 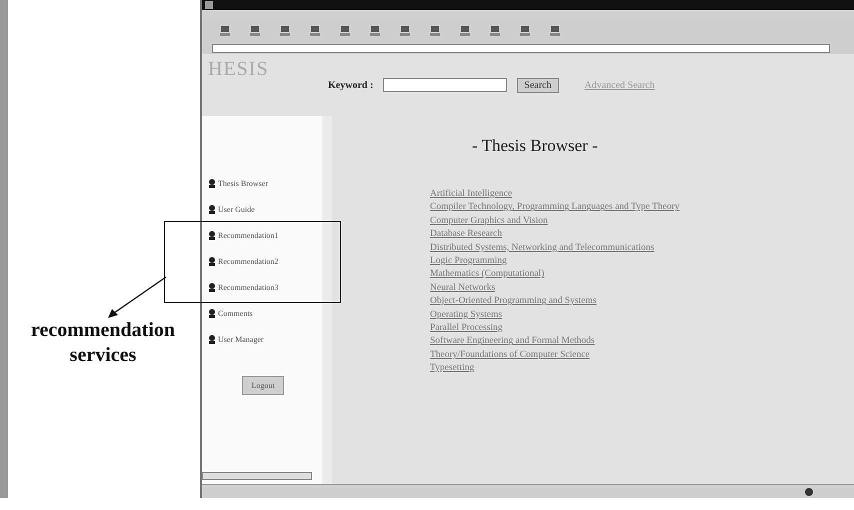 What do you see at coordinates (642, 275) in the screenshot?
I see `category-link: Mathematics (Computational)` at bounding box center [642, 275].